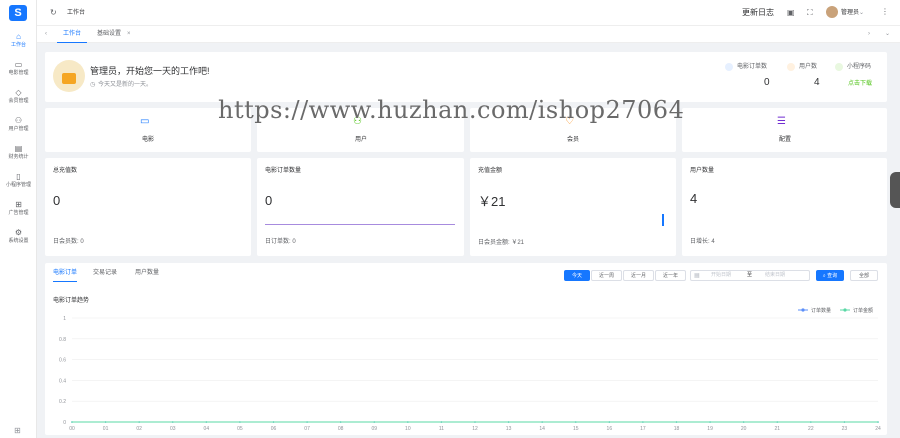 The height and width of the screenshot is (438, 900). I want to click on sidebar-item-members: ◇ 会员管理, so click(18, 99).